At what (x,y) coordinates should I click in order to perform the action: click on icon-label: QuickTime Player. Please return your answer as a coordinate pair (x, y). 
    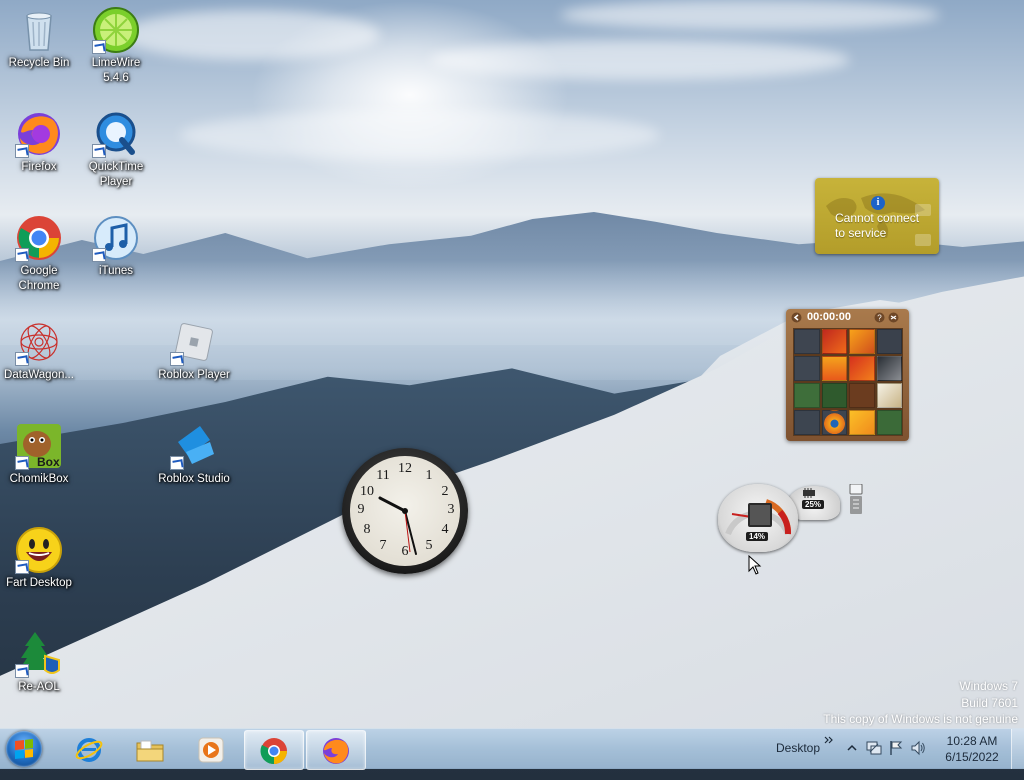
    Looking at the image, I should click on (116, 174).